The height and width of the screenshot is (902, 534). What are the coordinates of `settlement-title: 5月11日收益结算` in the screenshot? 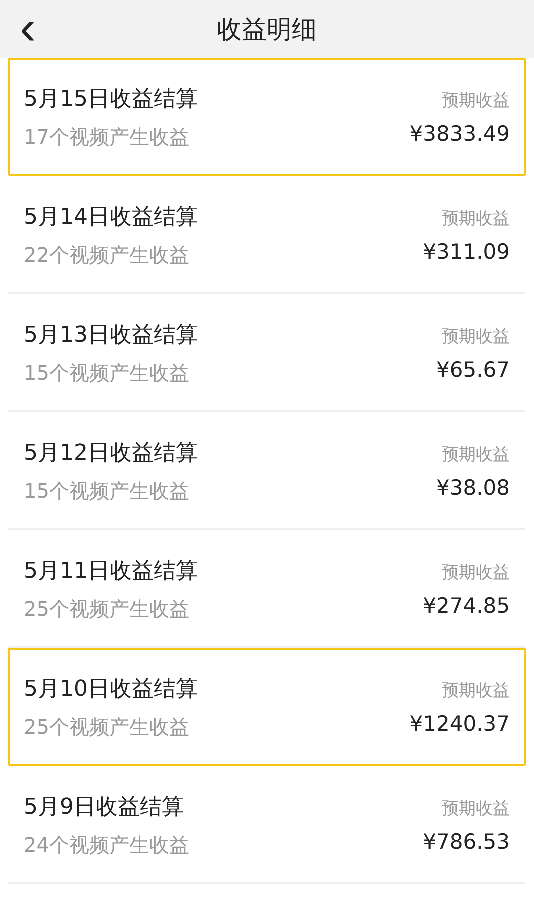 It's located at (111, 572).